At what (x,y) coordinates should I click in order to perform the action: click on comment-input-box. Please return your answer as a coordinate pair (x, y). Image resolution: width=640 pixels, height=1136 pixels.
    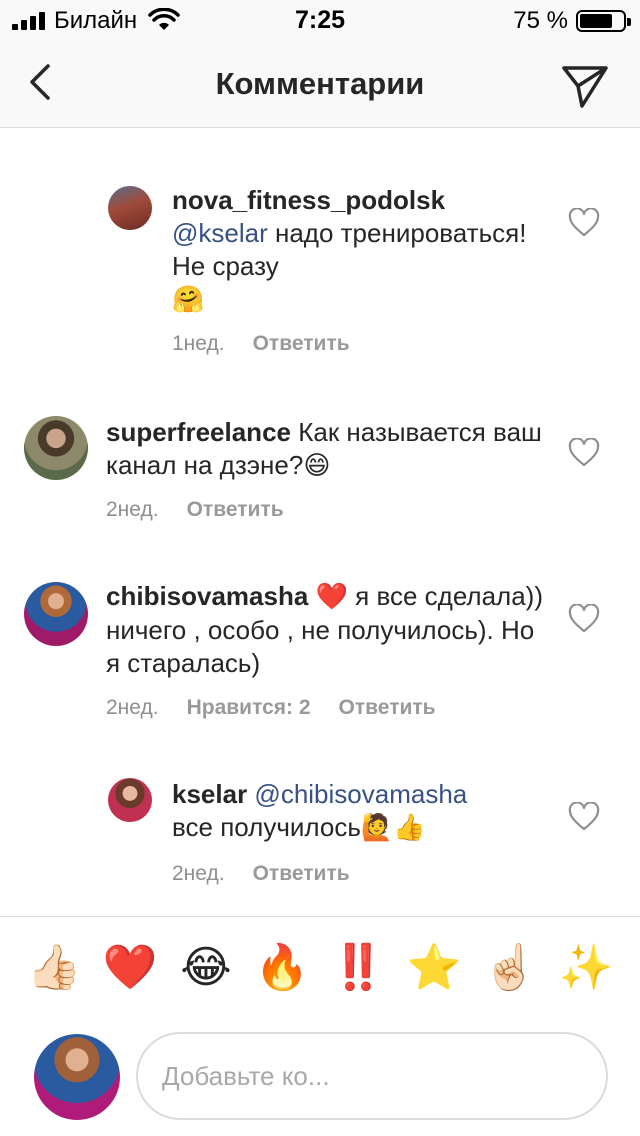
    Looking at the image, I should click on (372, 1076).